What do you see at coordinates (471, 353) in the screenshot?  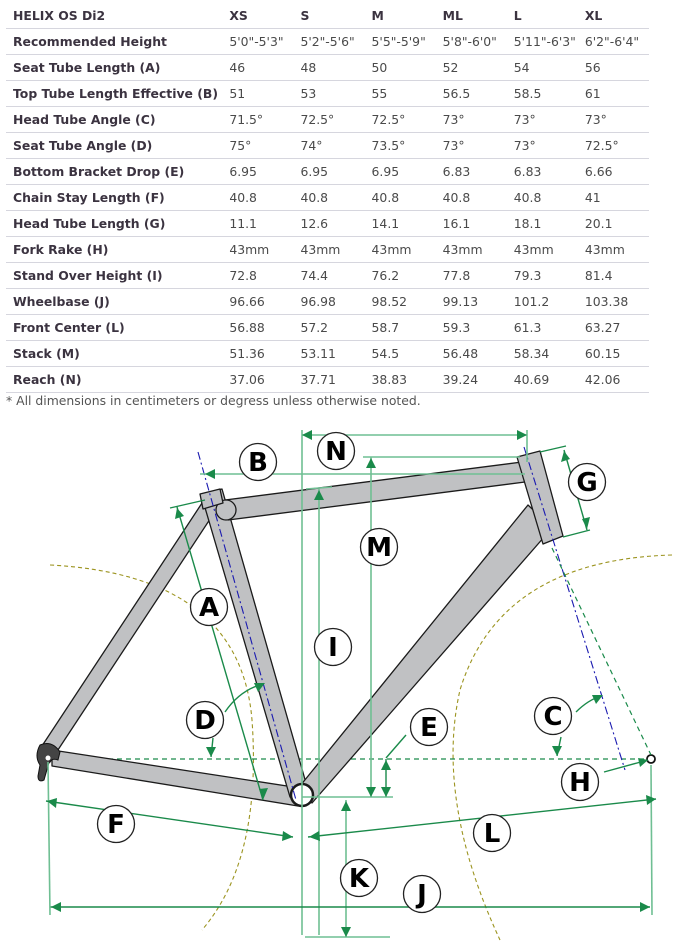 I see `cell-value: 56.48` at bounding box center [471, 353].